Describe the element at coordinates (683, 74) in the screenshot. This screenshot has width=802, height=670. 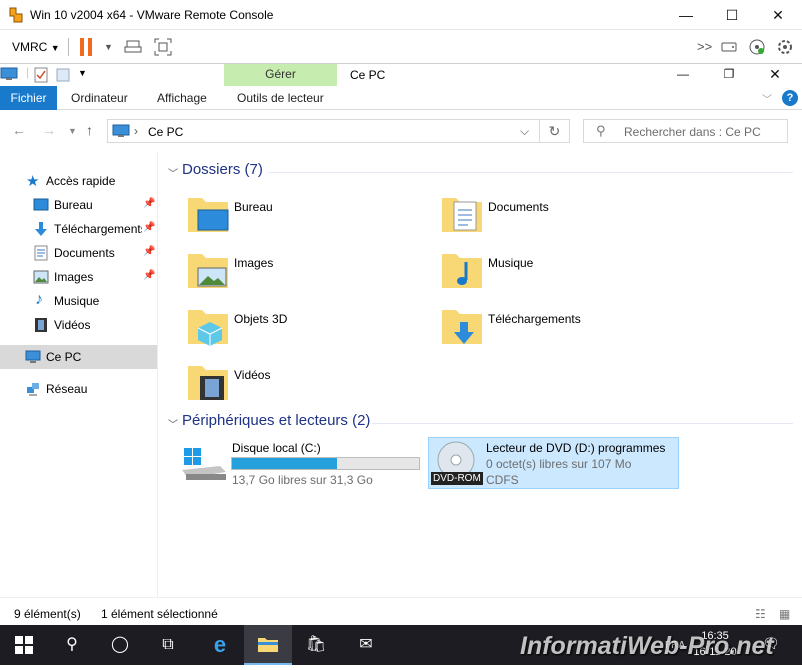
I see `explorer-minimize-button: —` at that location.